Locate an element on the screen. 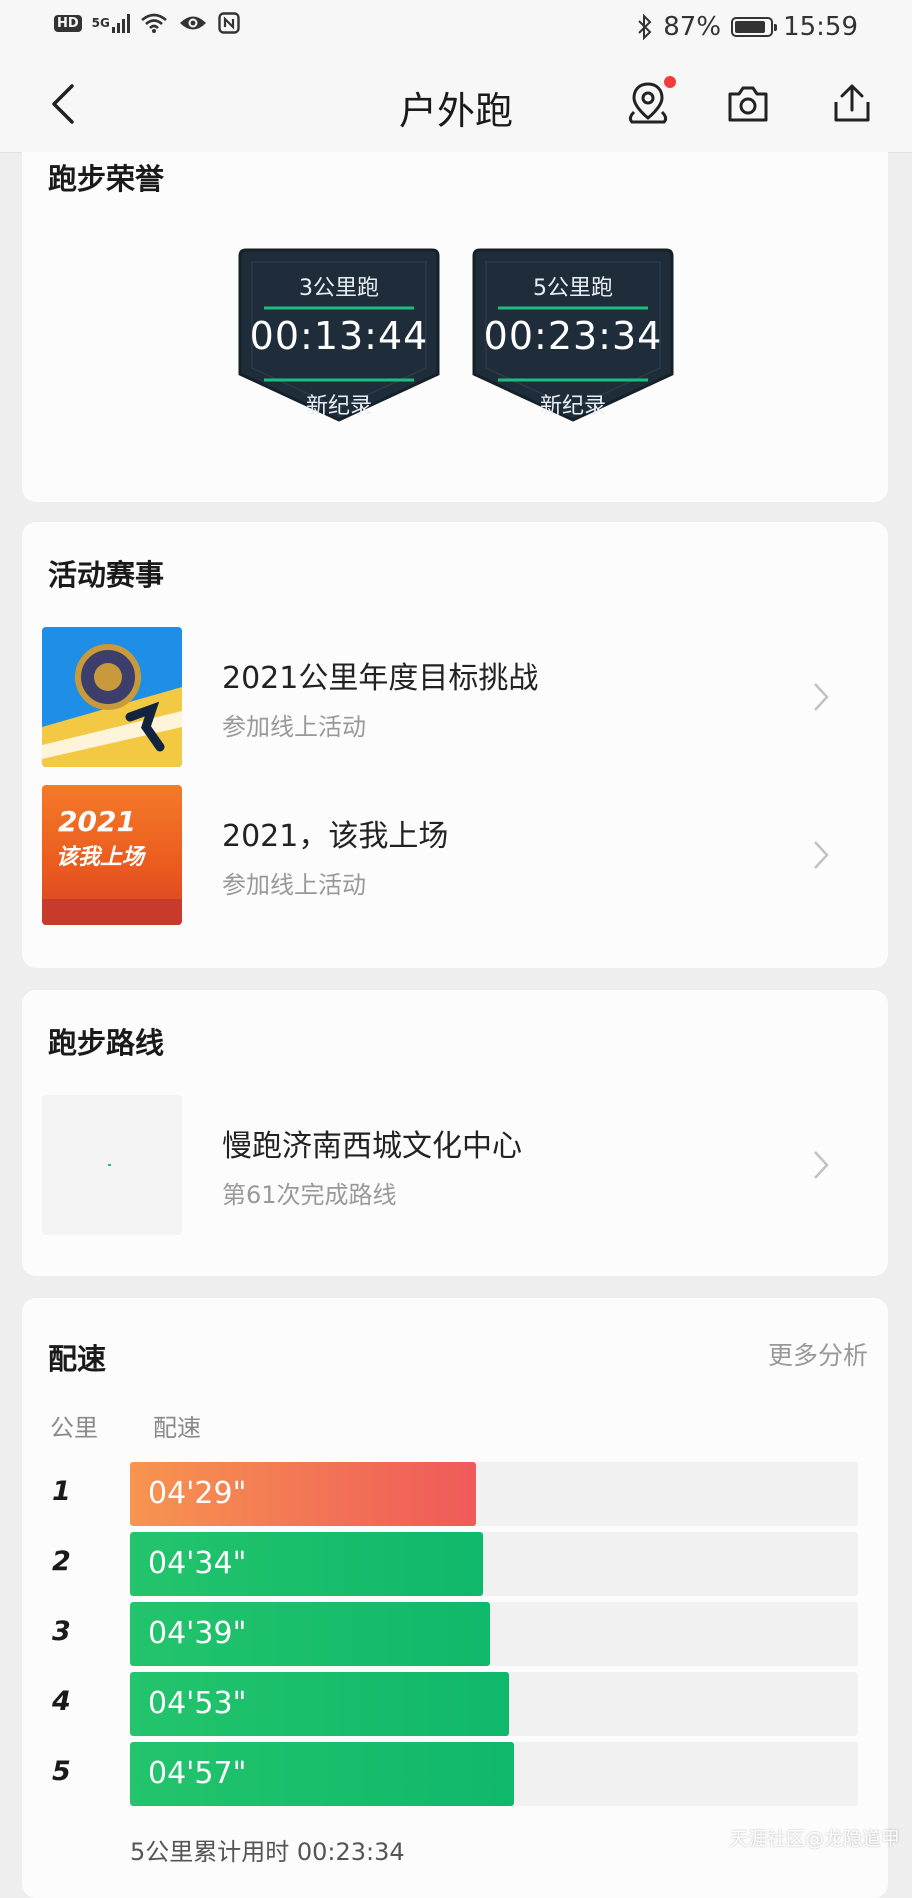 The width and height of the screenshot is (912, 1898). signal-icon is located at coordinates (120, 23).